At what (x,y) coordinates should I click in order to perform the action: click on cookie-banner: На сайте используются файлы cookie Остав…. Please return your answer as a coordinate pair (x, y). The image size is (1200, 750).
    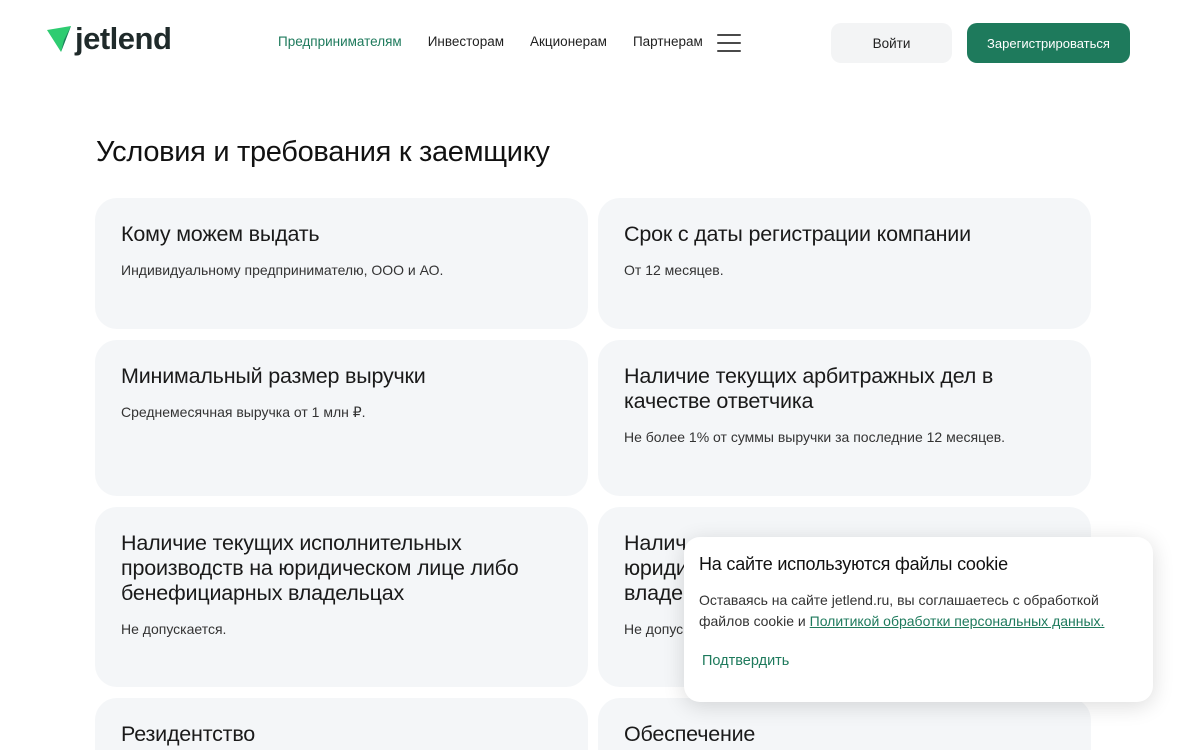
    Looking at the image, I should click on (918, 619).